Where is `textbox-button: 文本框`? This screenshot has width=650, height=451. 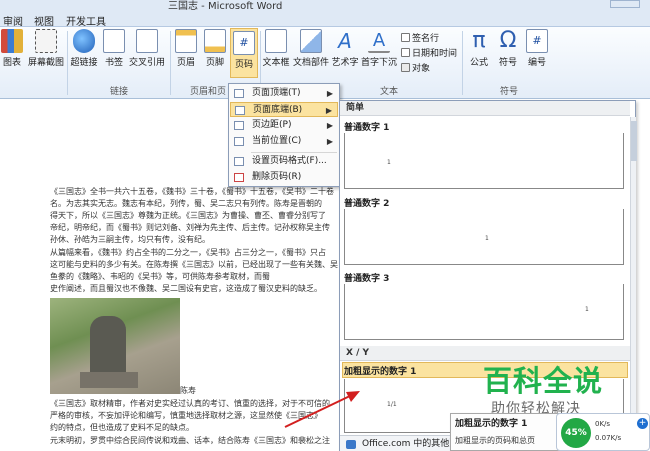 textbox-button: 文本框 is located at coordinates (276, 48).